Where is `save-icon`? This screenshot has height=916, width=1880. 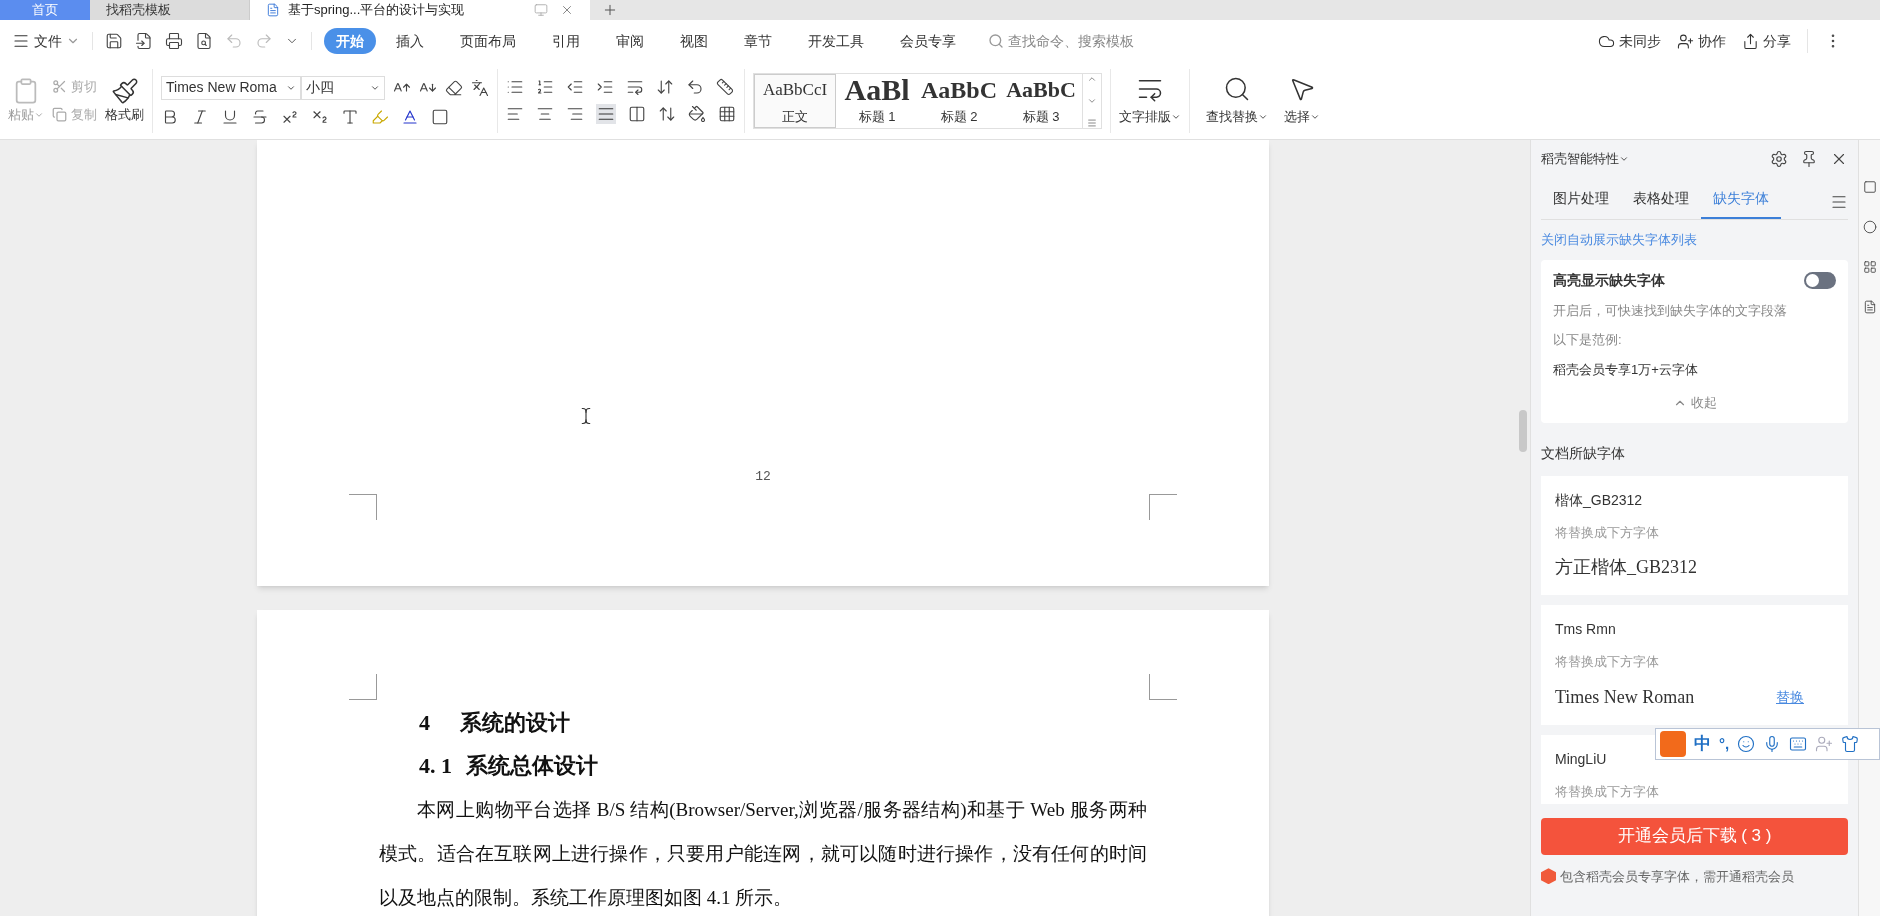
save-icon is located at coordinates (114, 41).